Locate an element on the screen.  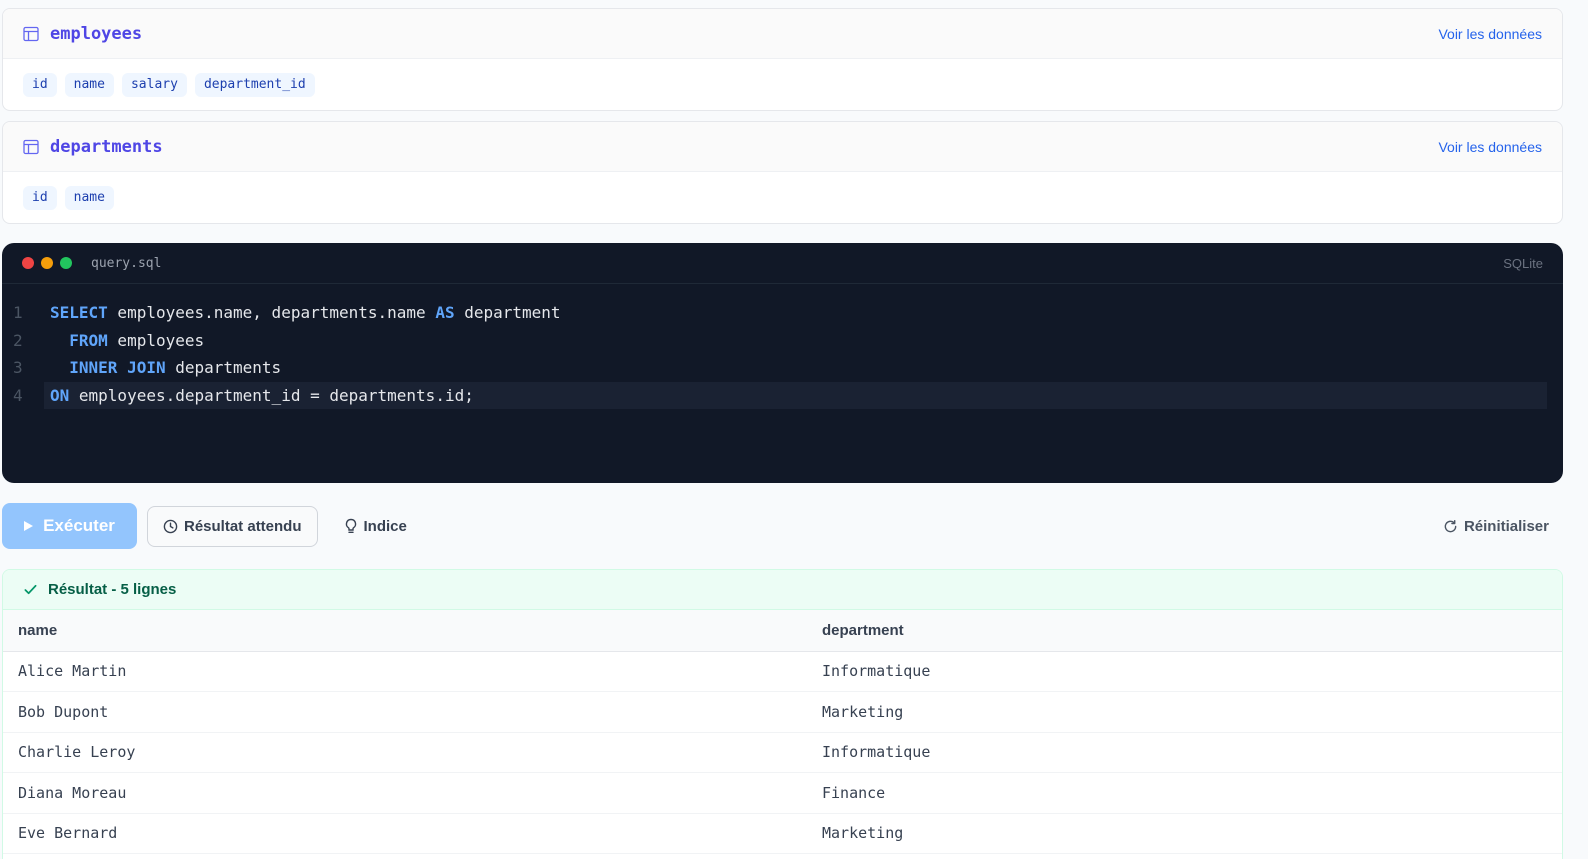
hint-button: Indice is located at coordinates (375, 526).